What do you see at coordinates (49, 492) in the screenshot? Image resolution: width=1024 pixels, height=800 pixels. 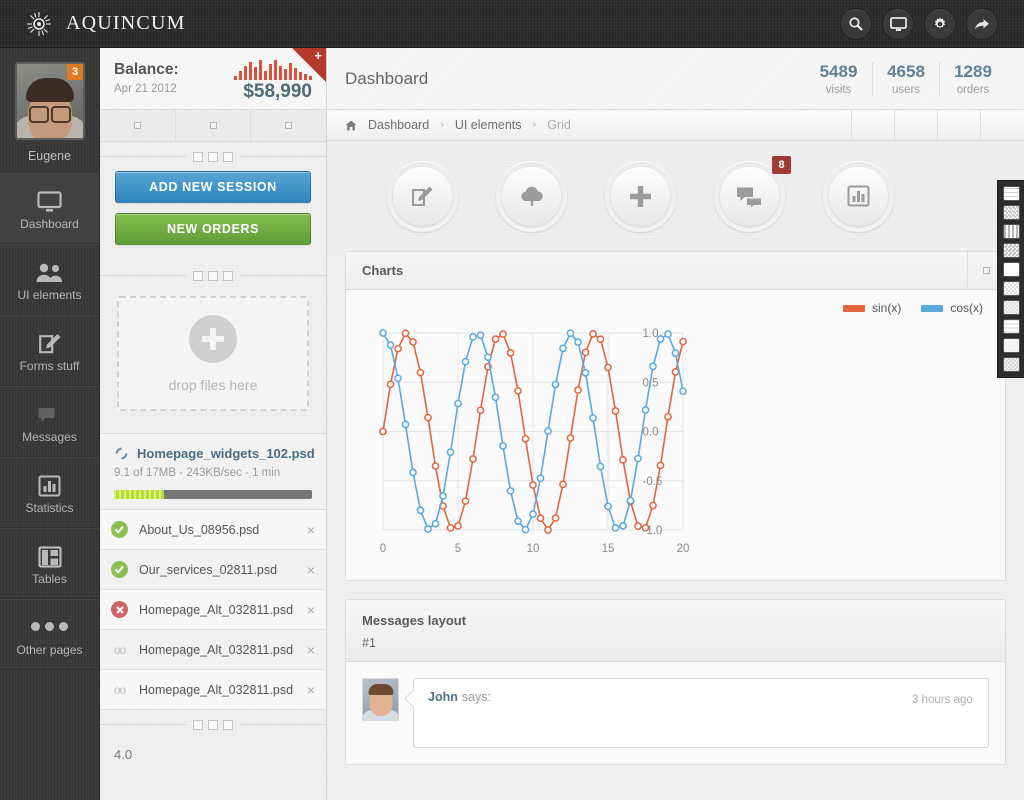 I see `sidebar-item-statistics: Statistics` at bounding box center [49, 492].